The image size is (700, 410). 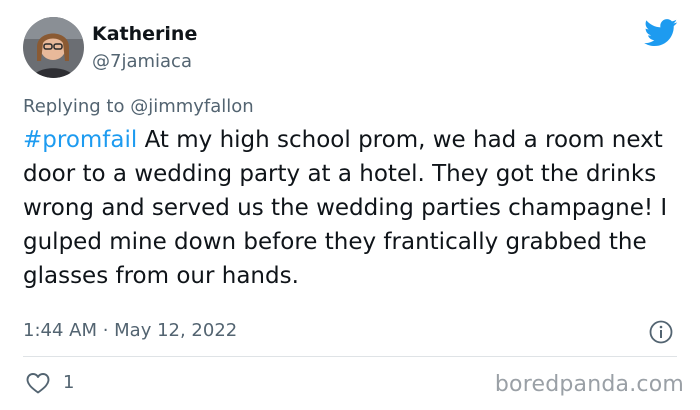 What do you see at coordinates (80, 140) in the screenshot?
I see `hashtag-link: #promfail` at bounding box center [80, 140].